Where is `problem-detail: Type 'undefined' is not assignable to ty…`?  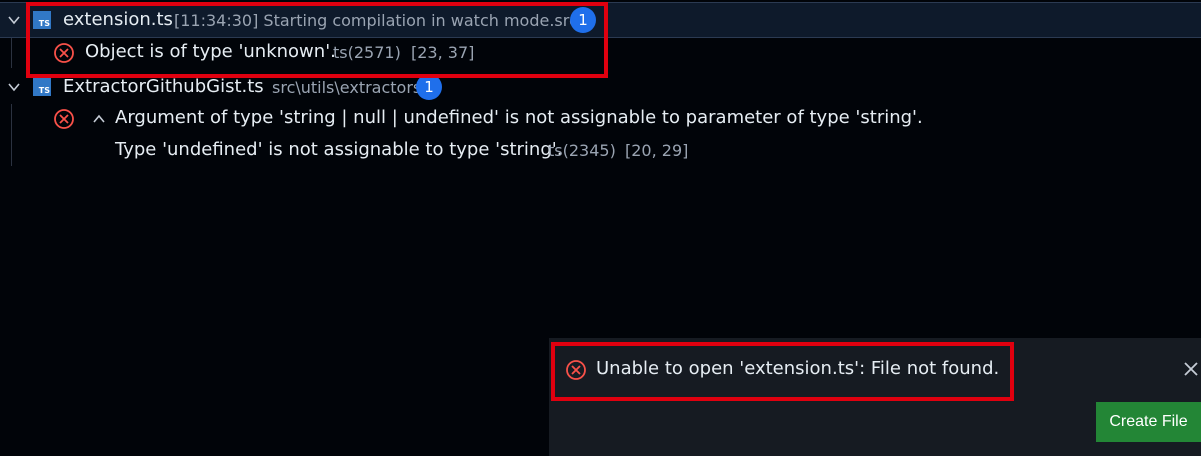
problem-detail: Type 'undefined' is not assignable to ty… is located at coordinates (600, 151).